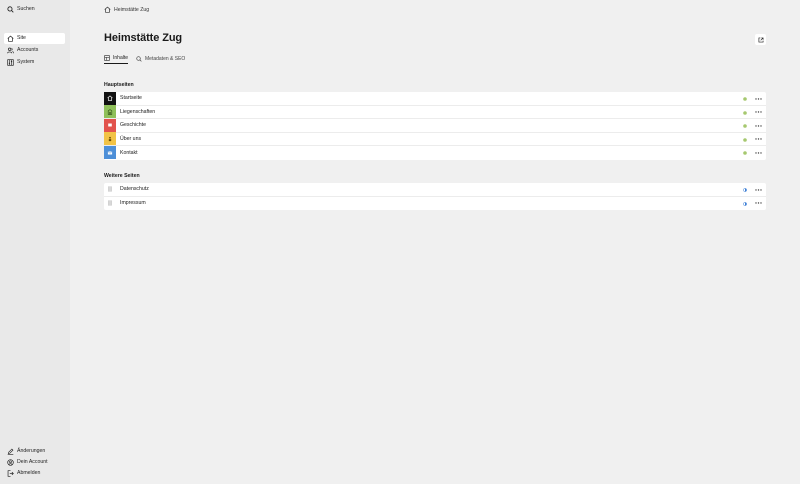  Describe the element at coordinates (435, 204) in the screenshot. I see `list-item: Impressum` at that location.